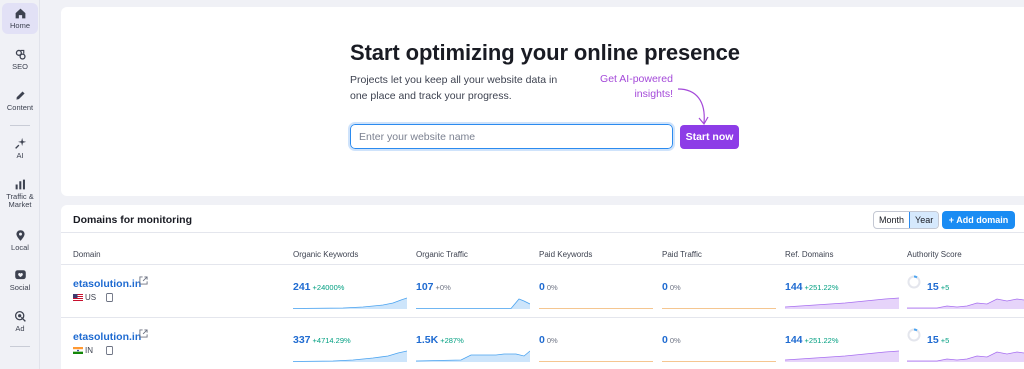  What do you see at coordinates (20, 155) in the screenshot?
I see `sidebar-item-label: AI` at bounding box center [20, 155].